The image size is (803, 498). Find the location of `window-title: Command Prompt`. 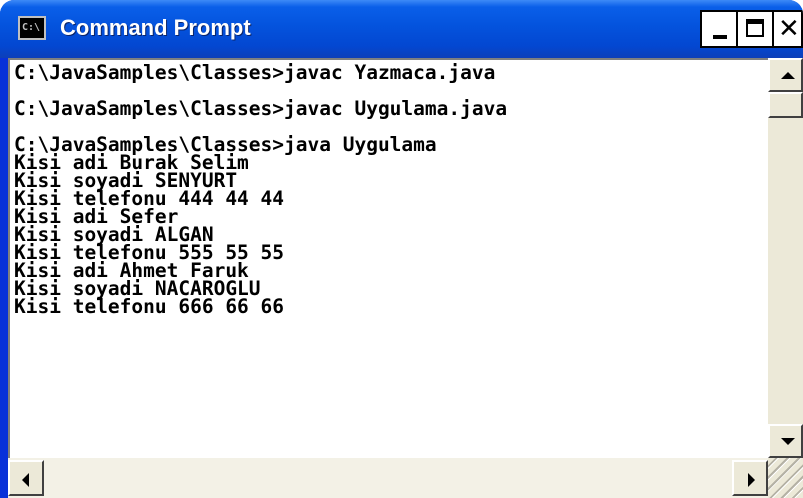

window-title: Command Prompt is located at coordinates (155, 27).